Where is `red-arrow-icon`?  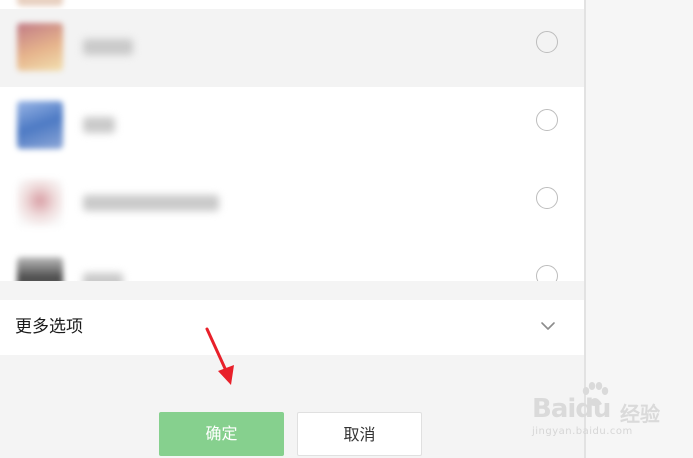 red-arrow-icon is located at coordinates (219, 356).